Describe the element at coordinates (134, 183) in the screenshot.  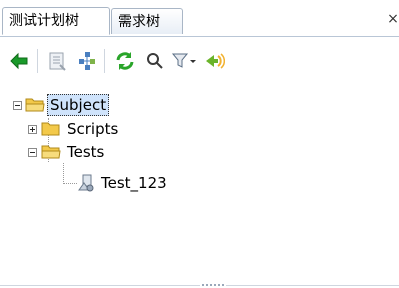
I see `tree-node-label: Test_123` at that location.